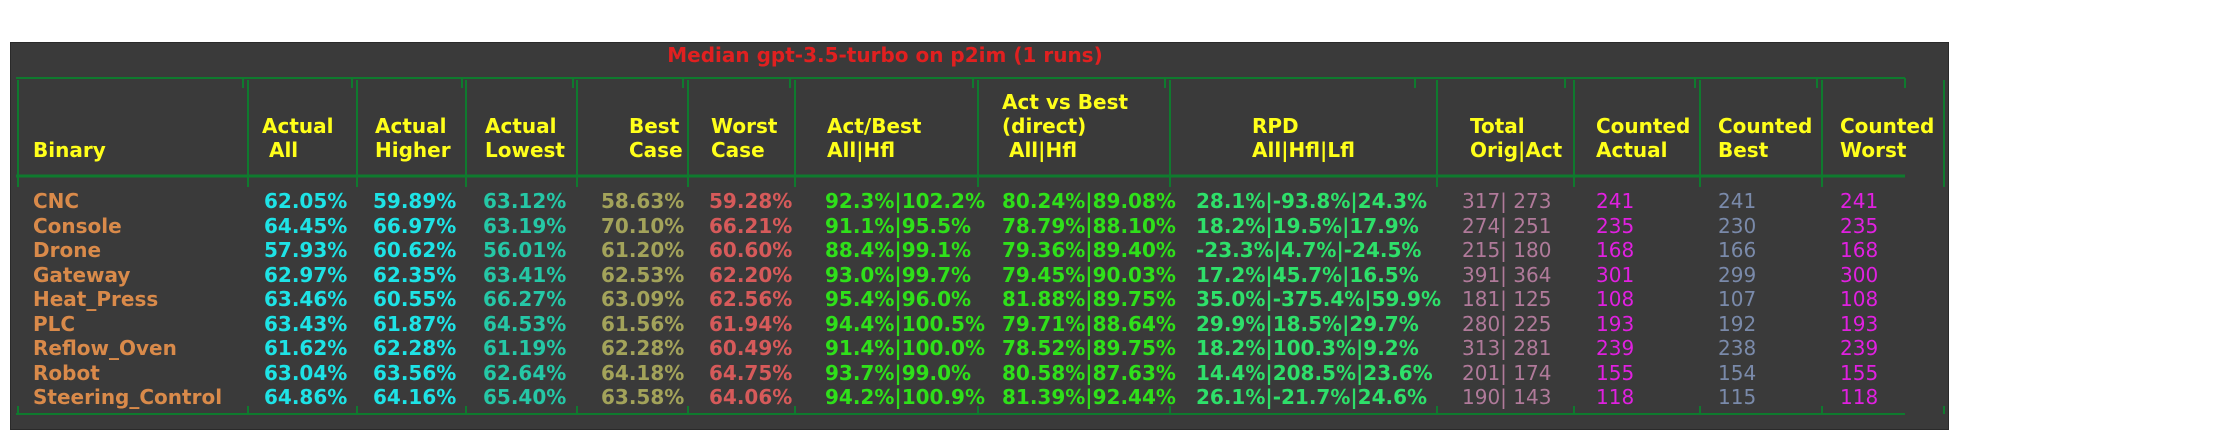  Describe the element at coordinates (751, 250) in the screenshot. I see `cell-worst-case: 60.60%` at that location.